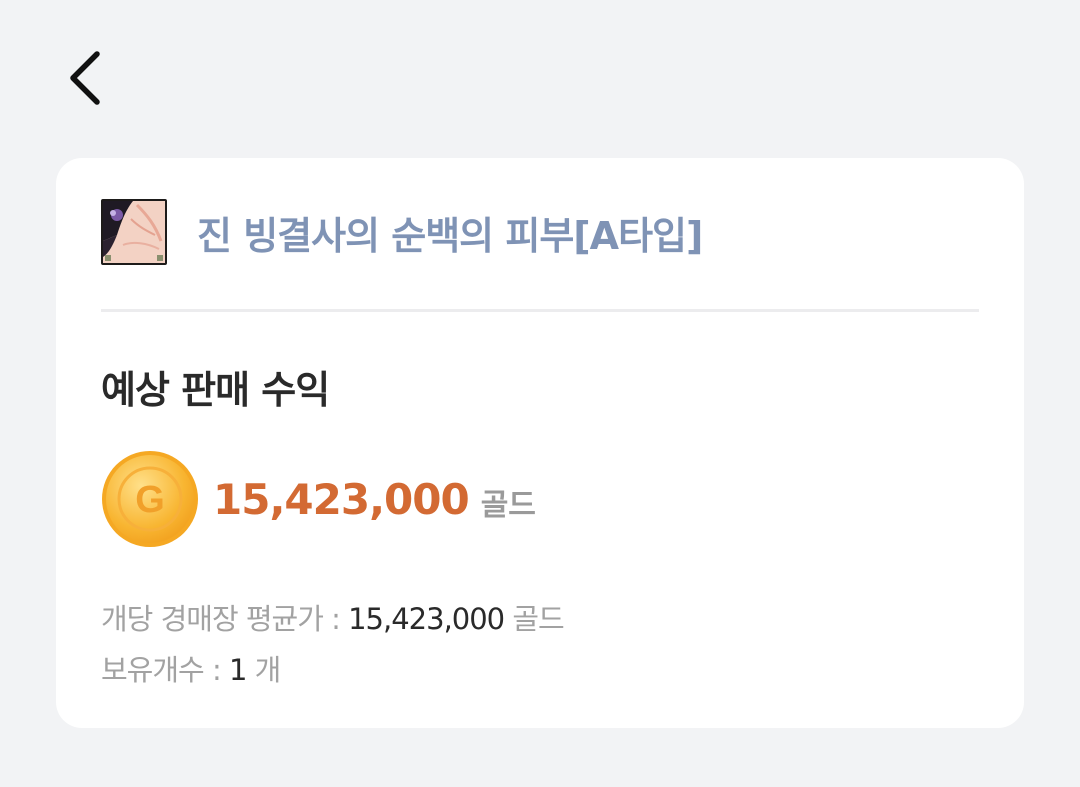 Image resolution: width=1080 pixels, height=787 pixels. Describe the element at coordinates (540, 310) in the screenshot. I see `divider` at that location.